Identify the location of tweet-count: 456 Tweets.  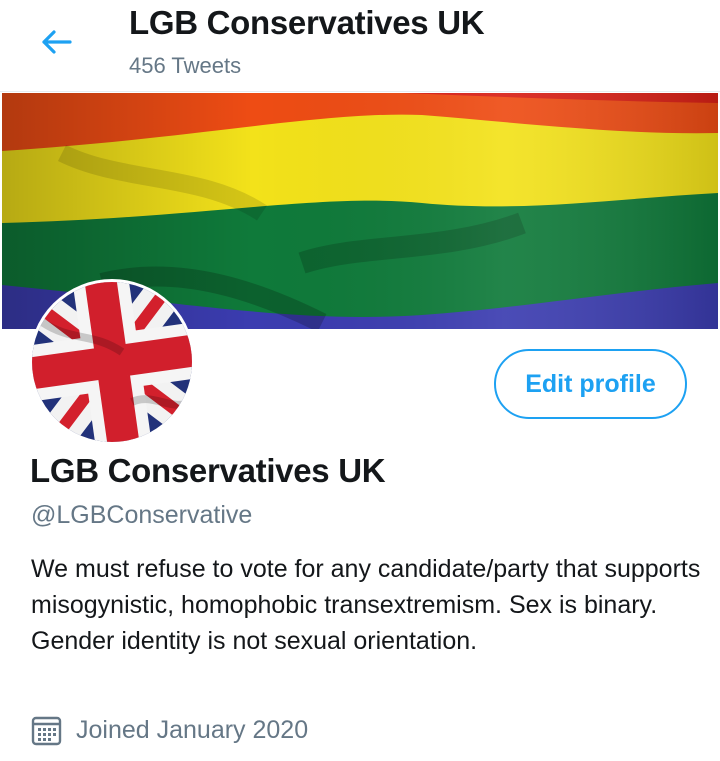
(185, 65).